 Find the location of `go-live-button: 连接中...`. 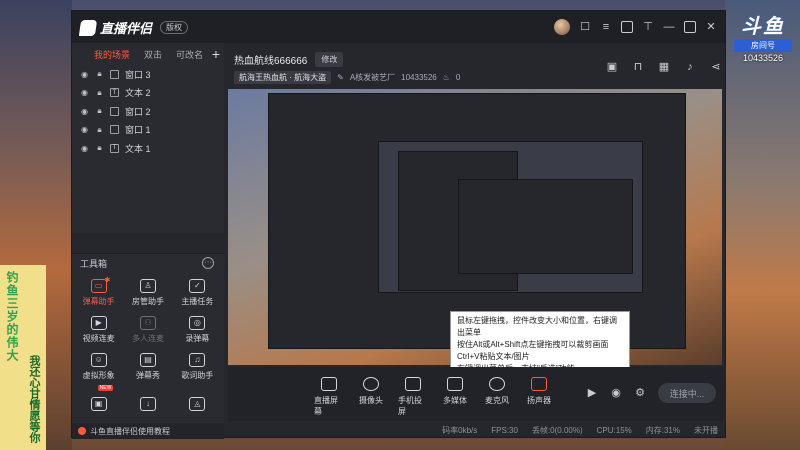

go-live-button: 连接中... is located at coordinates (687, 393).